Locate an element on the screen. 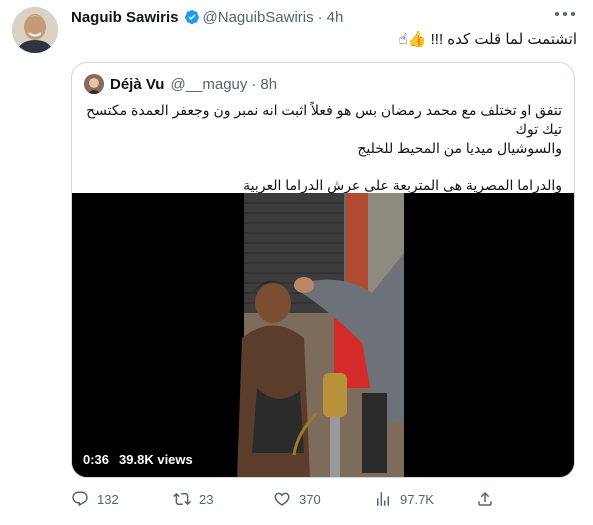  retweet-button: 23 is located at coordinates (193, 499).